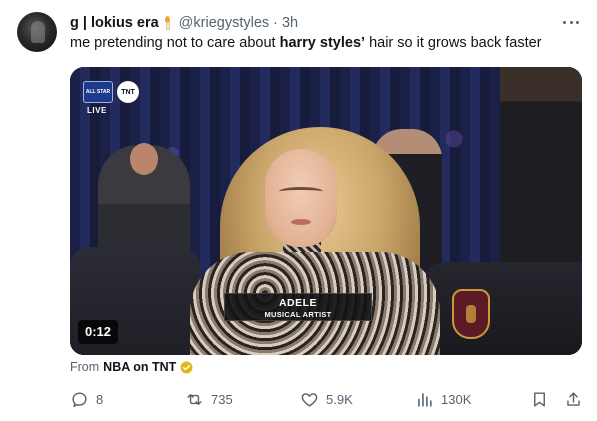 Image resolution: width=597 pixels, height=421 pixels. I want to click on heart-icon, so click(309, 399).